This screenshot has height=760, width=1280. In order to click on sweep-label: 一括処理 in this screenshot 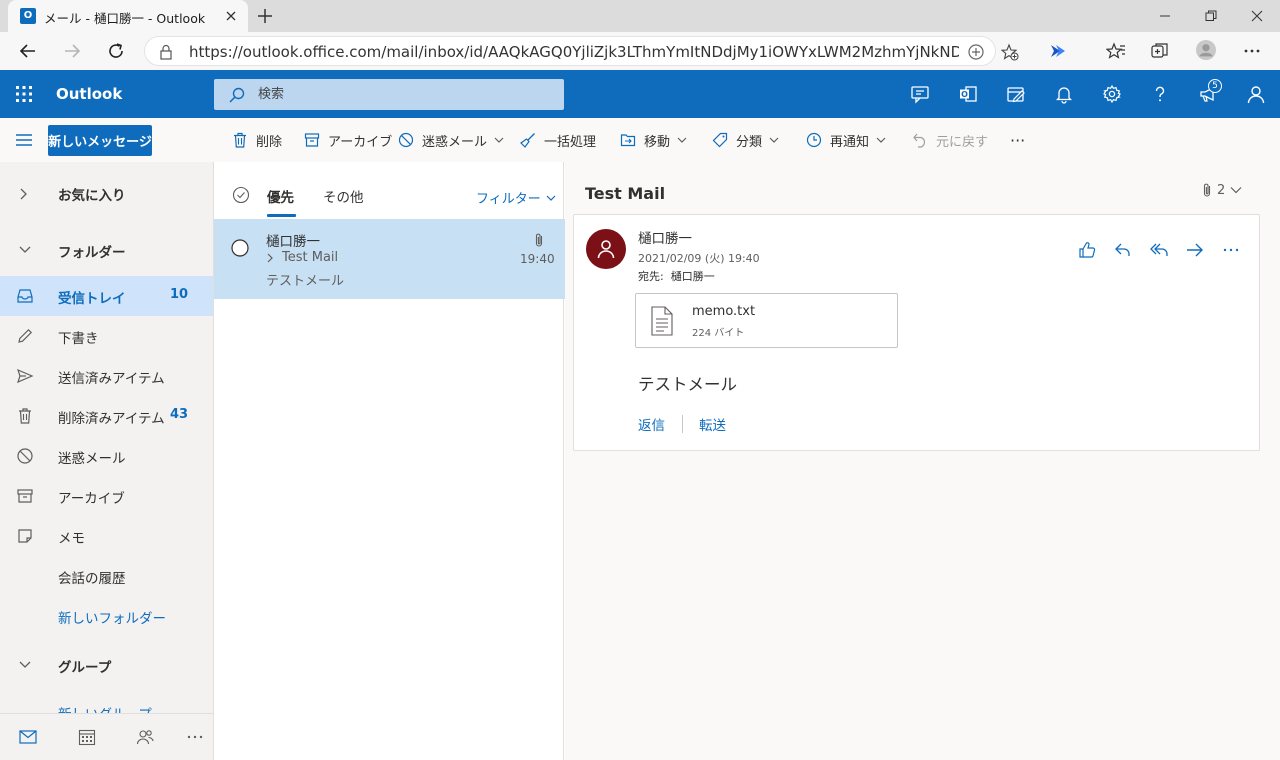, I will do `click(570, 142)`.